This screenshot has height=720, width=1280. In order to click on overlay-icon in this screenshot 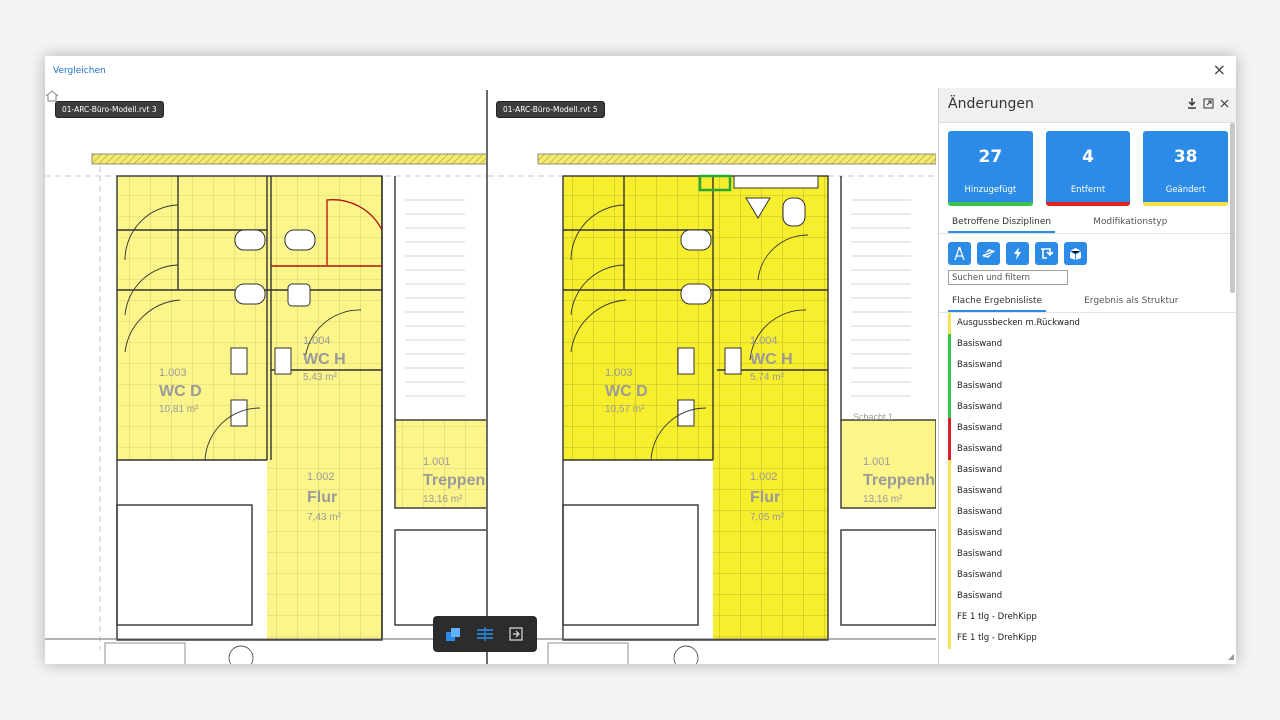, I will do `click(453, 634)`.